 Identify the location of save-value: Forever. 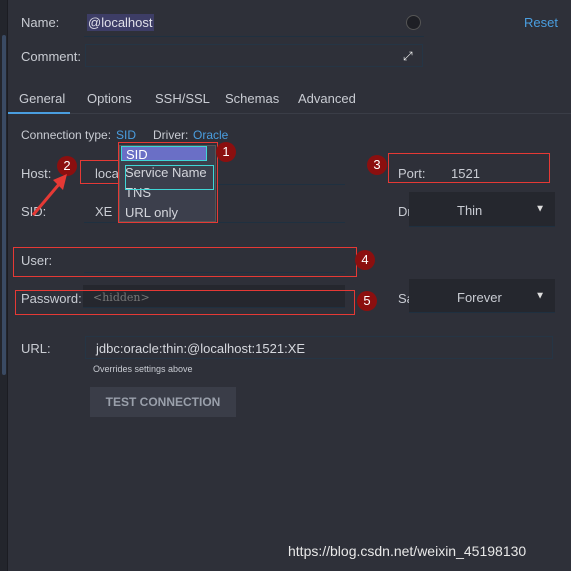
(479, 297).